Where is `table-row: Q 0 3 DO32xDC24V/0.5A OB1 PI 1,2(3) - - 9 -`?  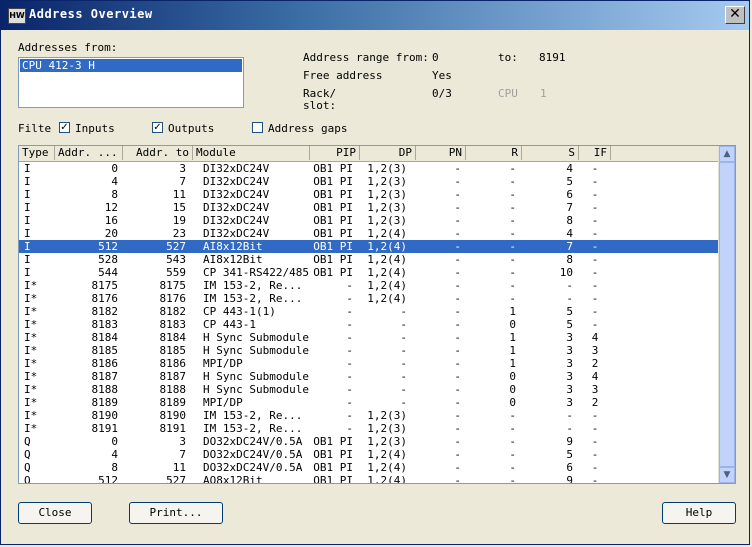 table-row: Q 0 3 DO32xDC24V/0.5A OB1 PI 1,2(3) - - 9 - is located at coordinates (369, 441).